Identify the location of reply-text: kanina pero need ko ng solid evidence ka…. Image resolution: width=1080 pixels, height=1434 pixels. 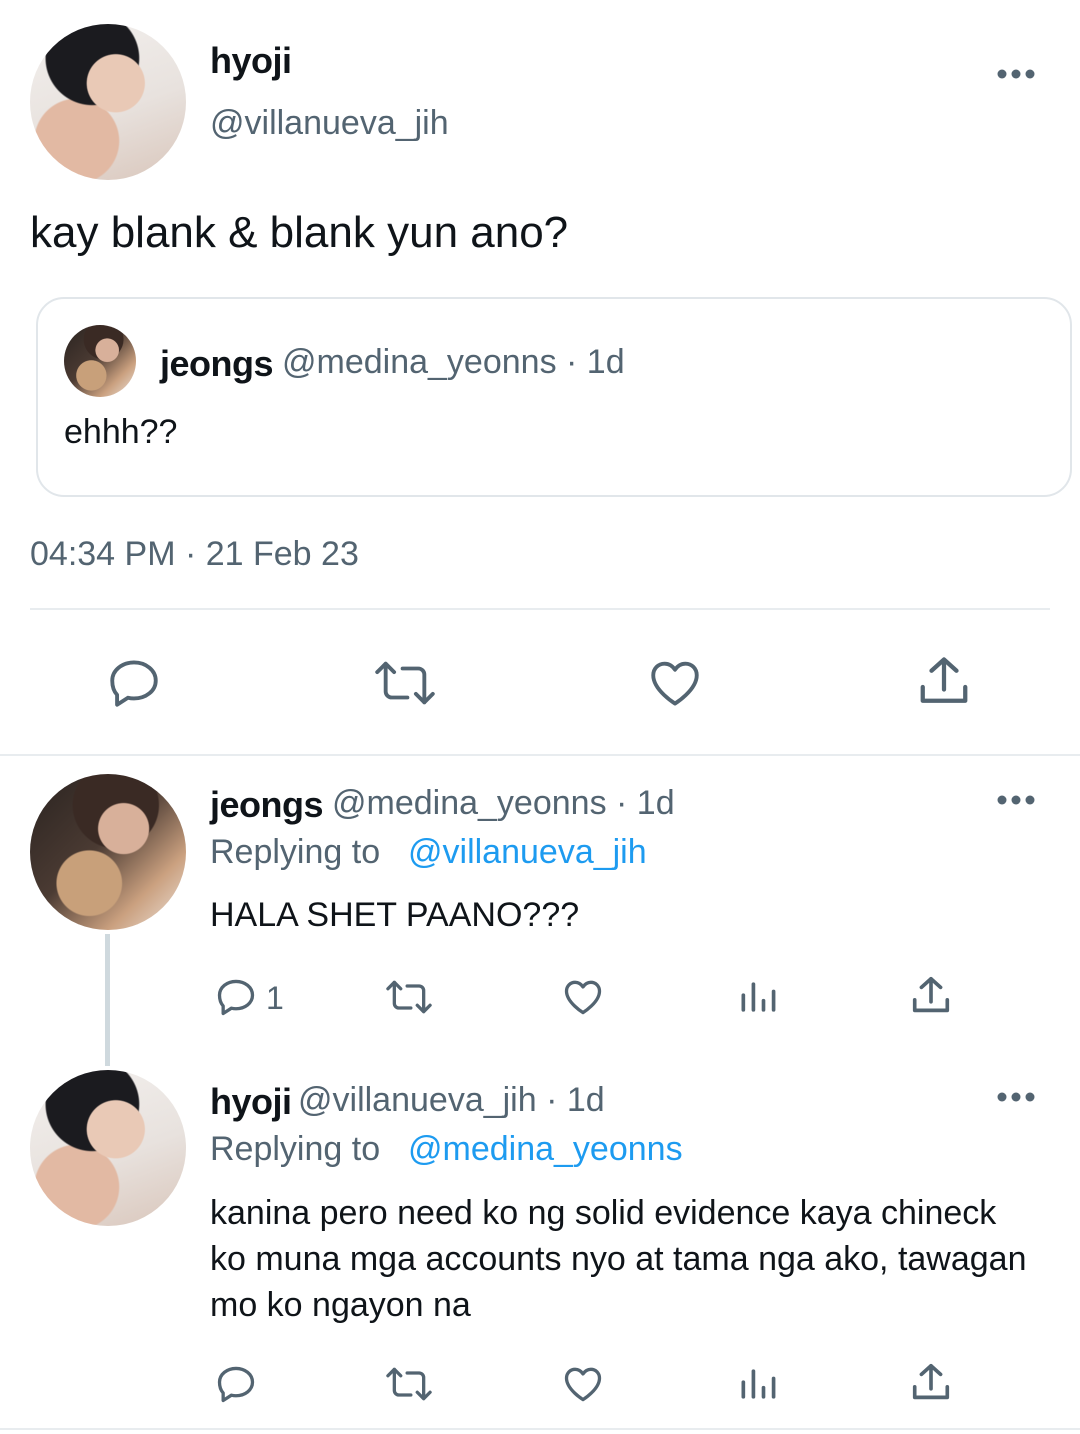
(618, 1259).